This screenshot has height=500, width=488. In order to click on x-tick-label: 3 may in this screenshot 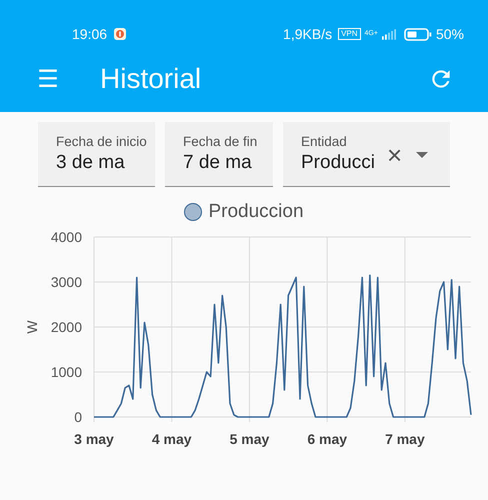, I will do `click(94, 439)`.